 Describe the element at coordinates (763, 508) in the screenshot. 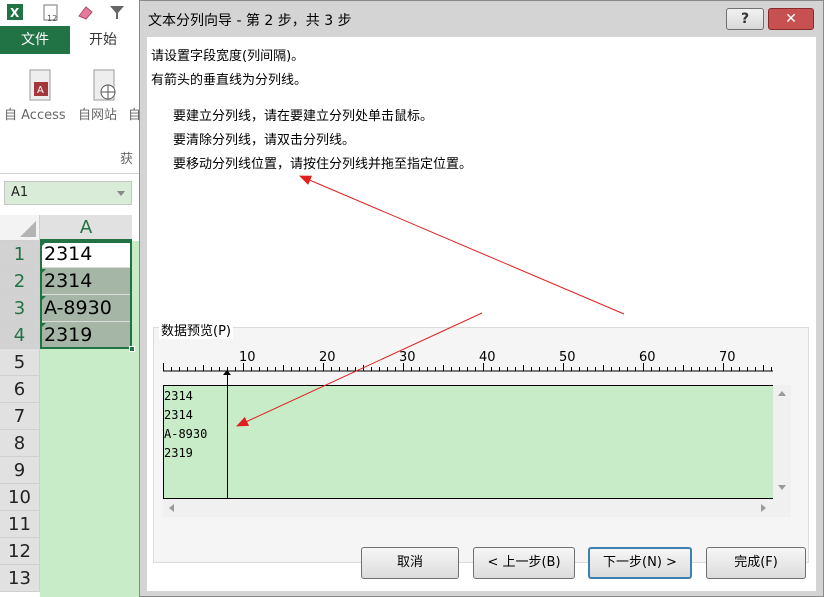

I see `scroll-right-icon` at that location.